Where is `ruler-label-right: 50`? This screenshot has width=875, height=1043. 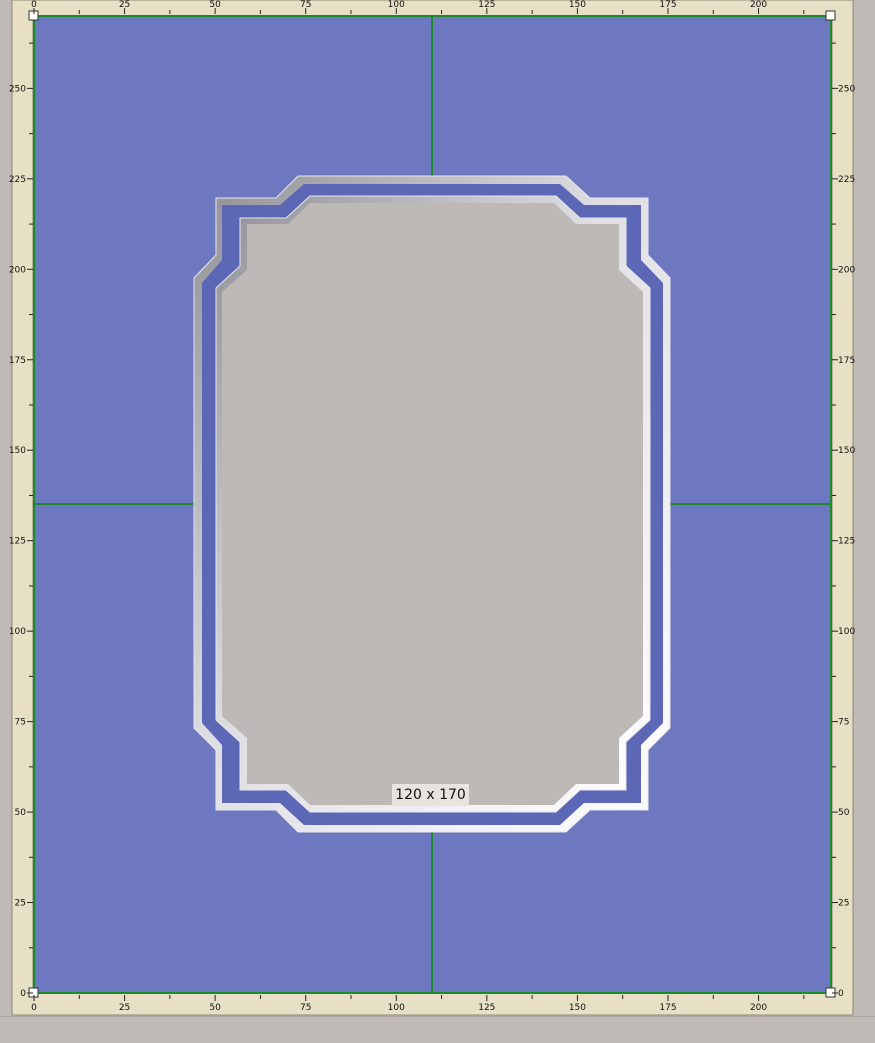
ruler-label-right: 50 is located at coordinates (844, 813).